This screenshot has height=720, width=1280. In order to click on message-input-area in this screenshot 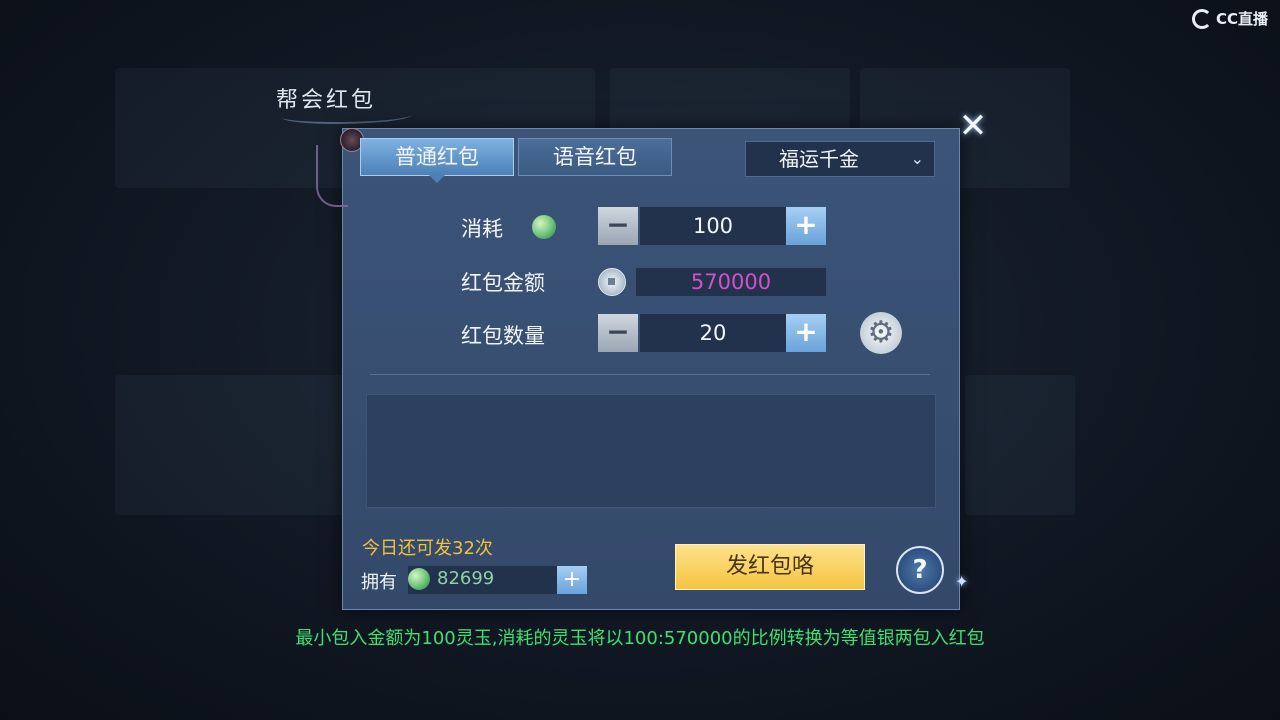, I will do `click(651, 451)`.